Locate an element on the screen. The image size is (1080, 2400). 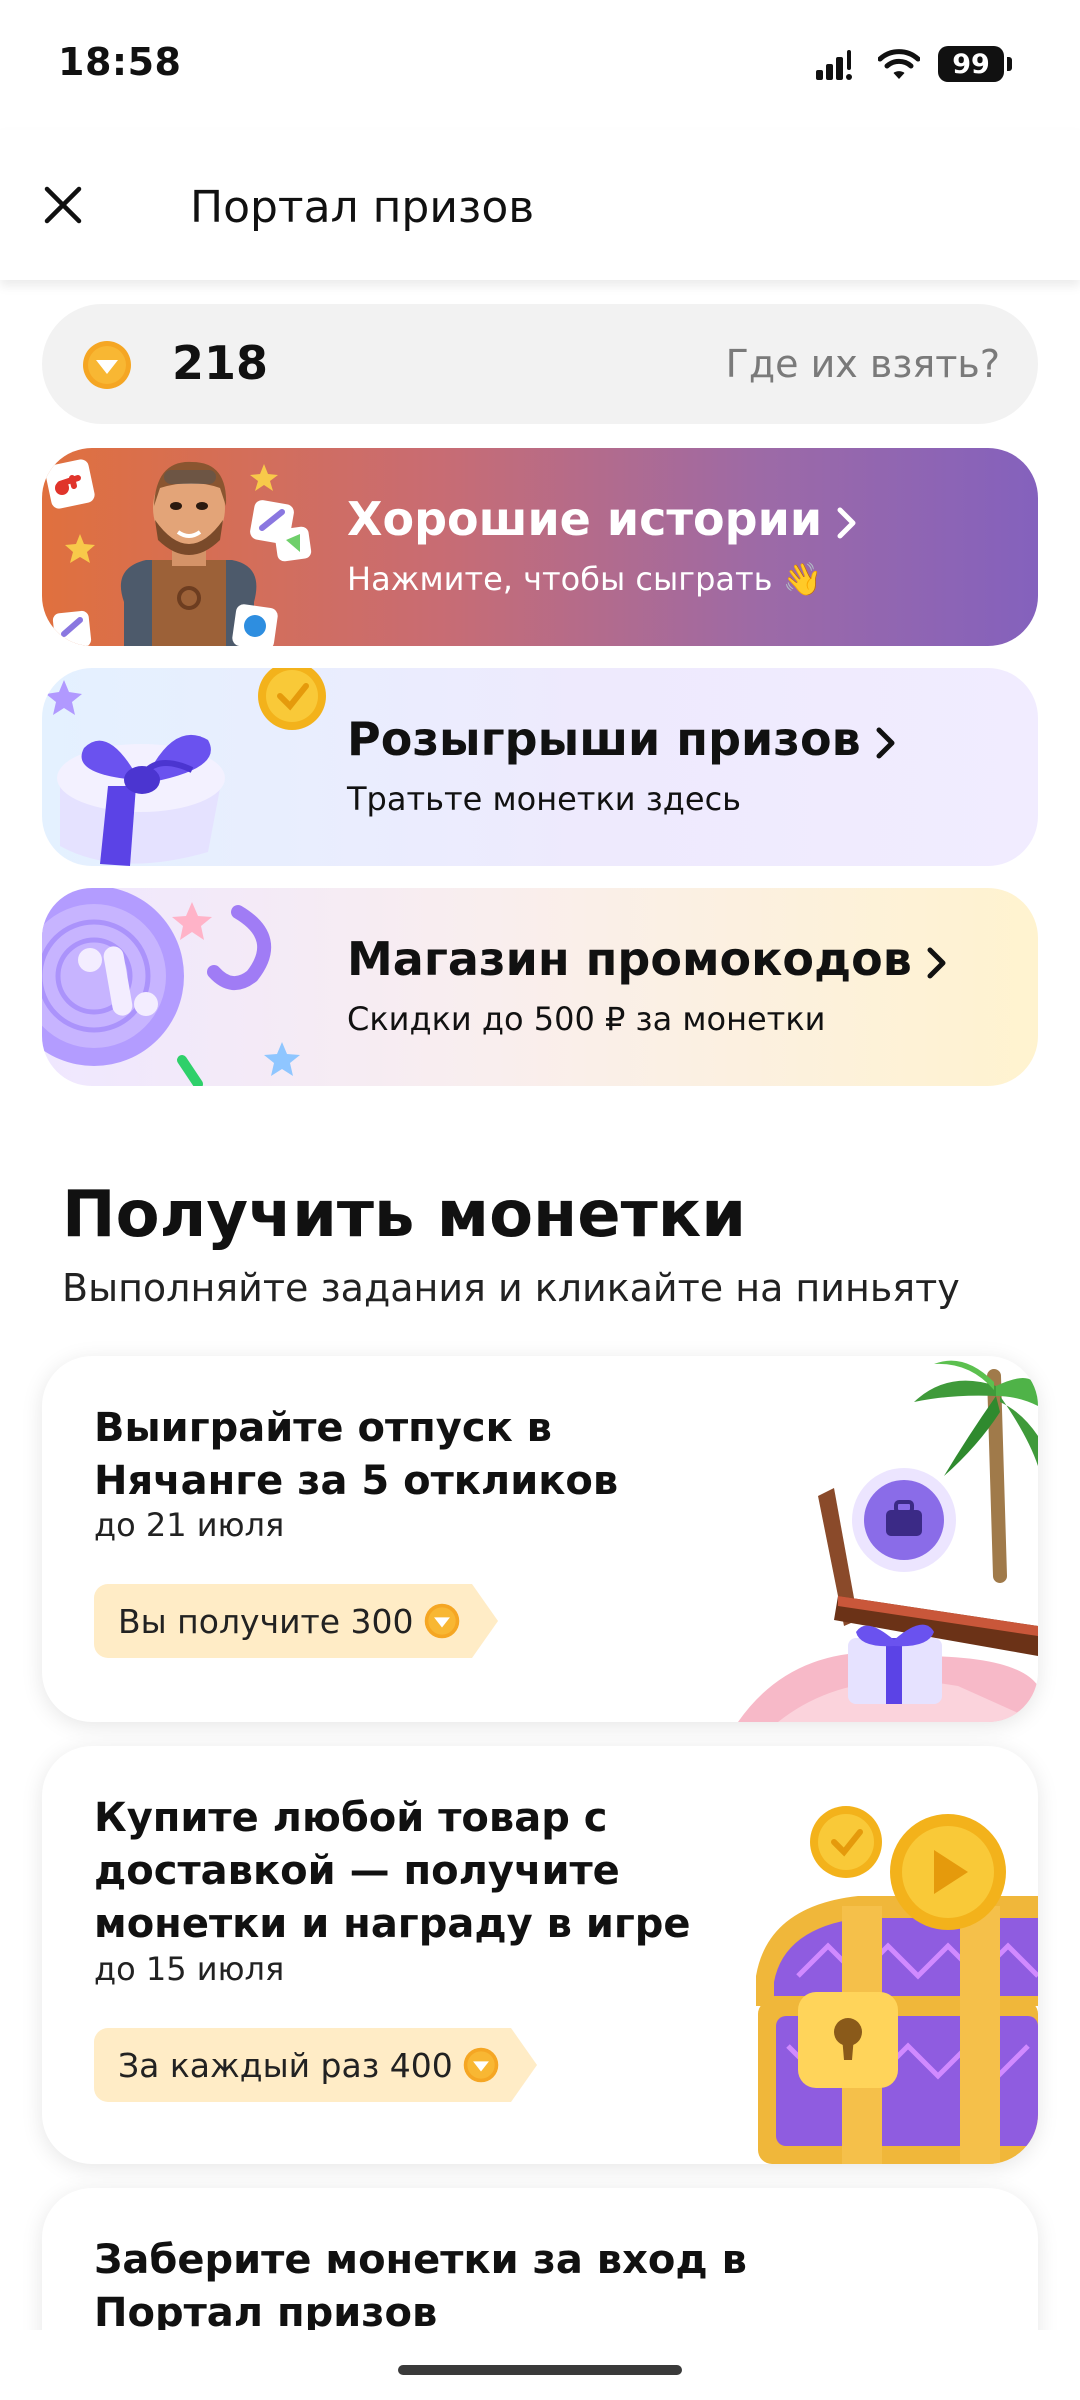
beach-suitcase-illustration is located at coordinates (888, 1541).